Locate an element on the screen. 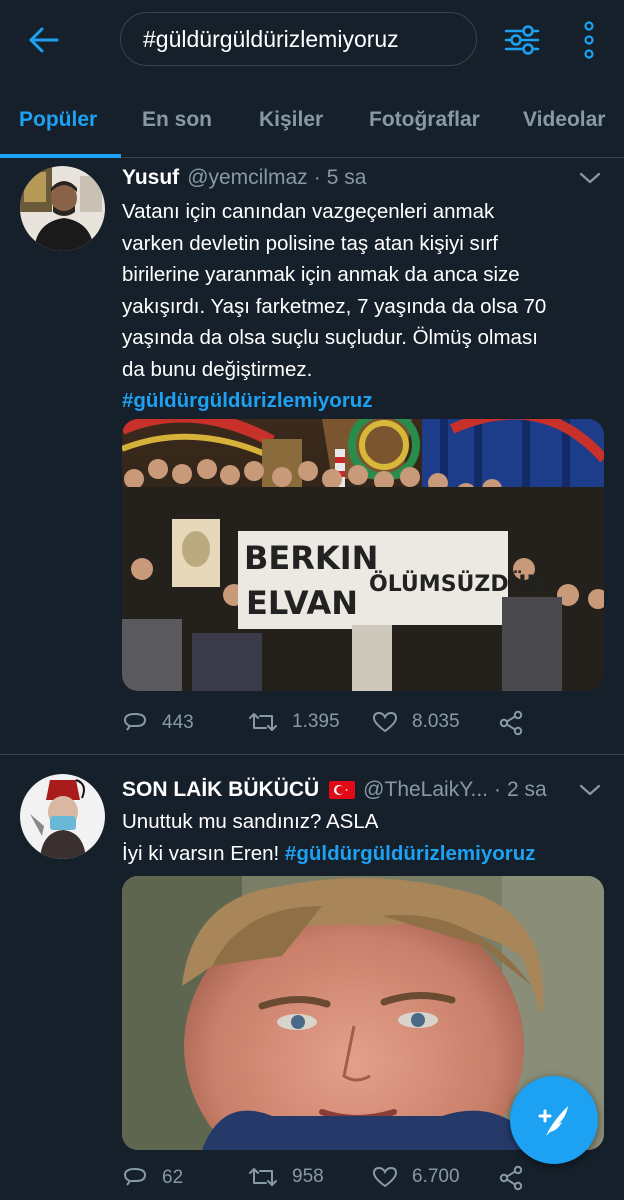 The height and width of the screenshot is (1200, 624). compose-tweet-icon is located at coordinates (553, 1121).